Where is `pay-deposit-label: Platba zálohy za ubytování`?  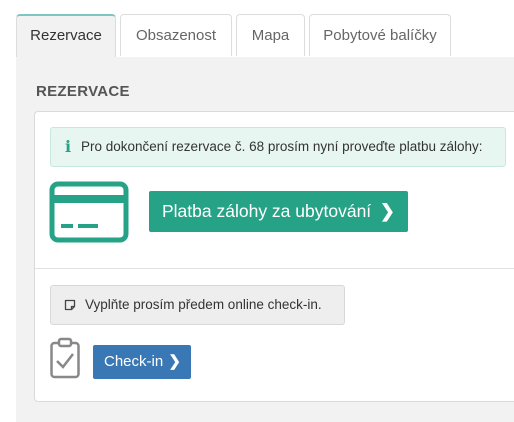
pay-deposit-label: Platba zálohy za ubytování is located at coordinates (267, 211).